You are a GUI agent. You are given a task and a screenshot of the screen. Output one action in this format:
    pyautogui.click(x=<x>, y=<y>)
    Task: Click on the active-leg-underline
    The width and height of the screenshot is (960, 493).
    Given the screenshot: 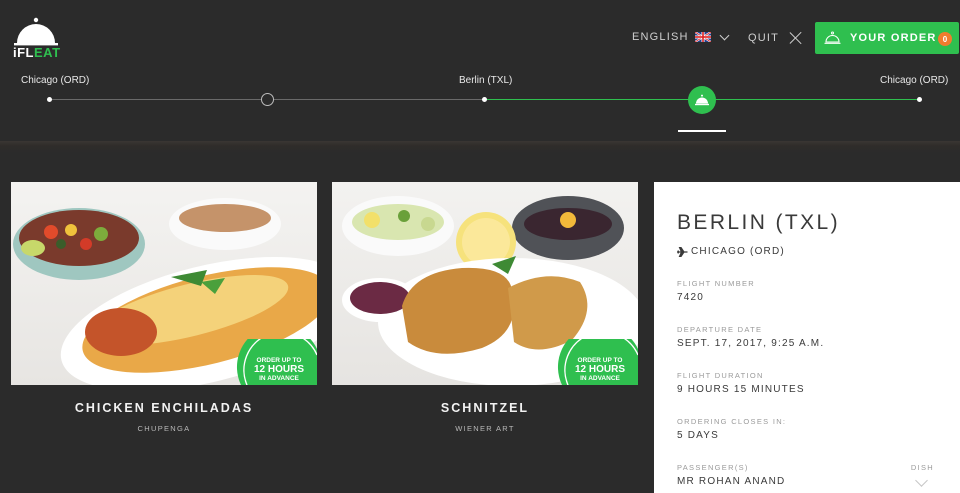 What is the action you would take?
    pyautogui.click(x=702, y=131)
    